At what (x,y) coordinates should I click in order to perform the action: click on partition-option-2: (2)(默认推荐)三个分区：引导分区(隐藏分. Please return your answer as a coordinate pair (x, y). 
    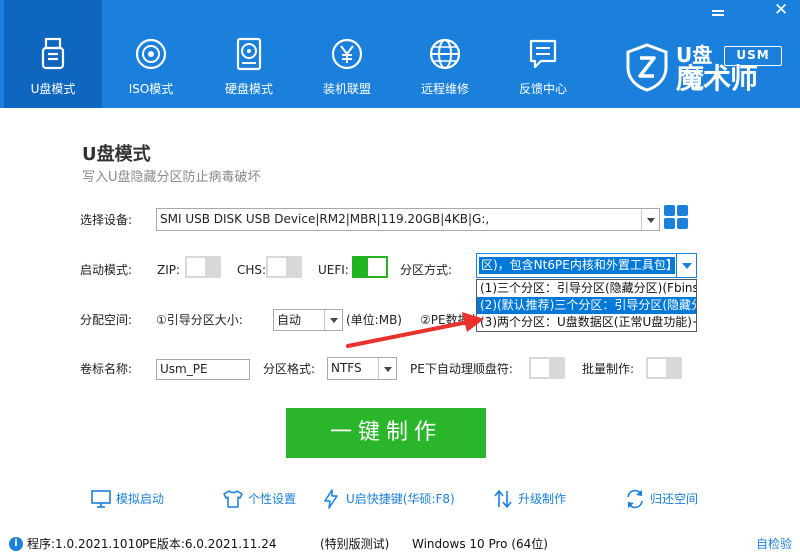
    Looking at the image, I should click on (586, 305).